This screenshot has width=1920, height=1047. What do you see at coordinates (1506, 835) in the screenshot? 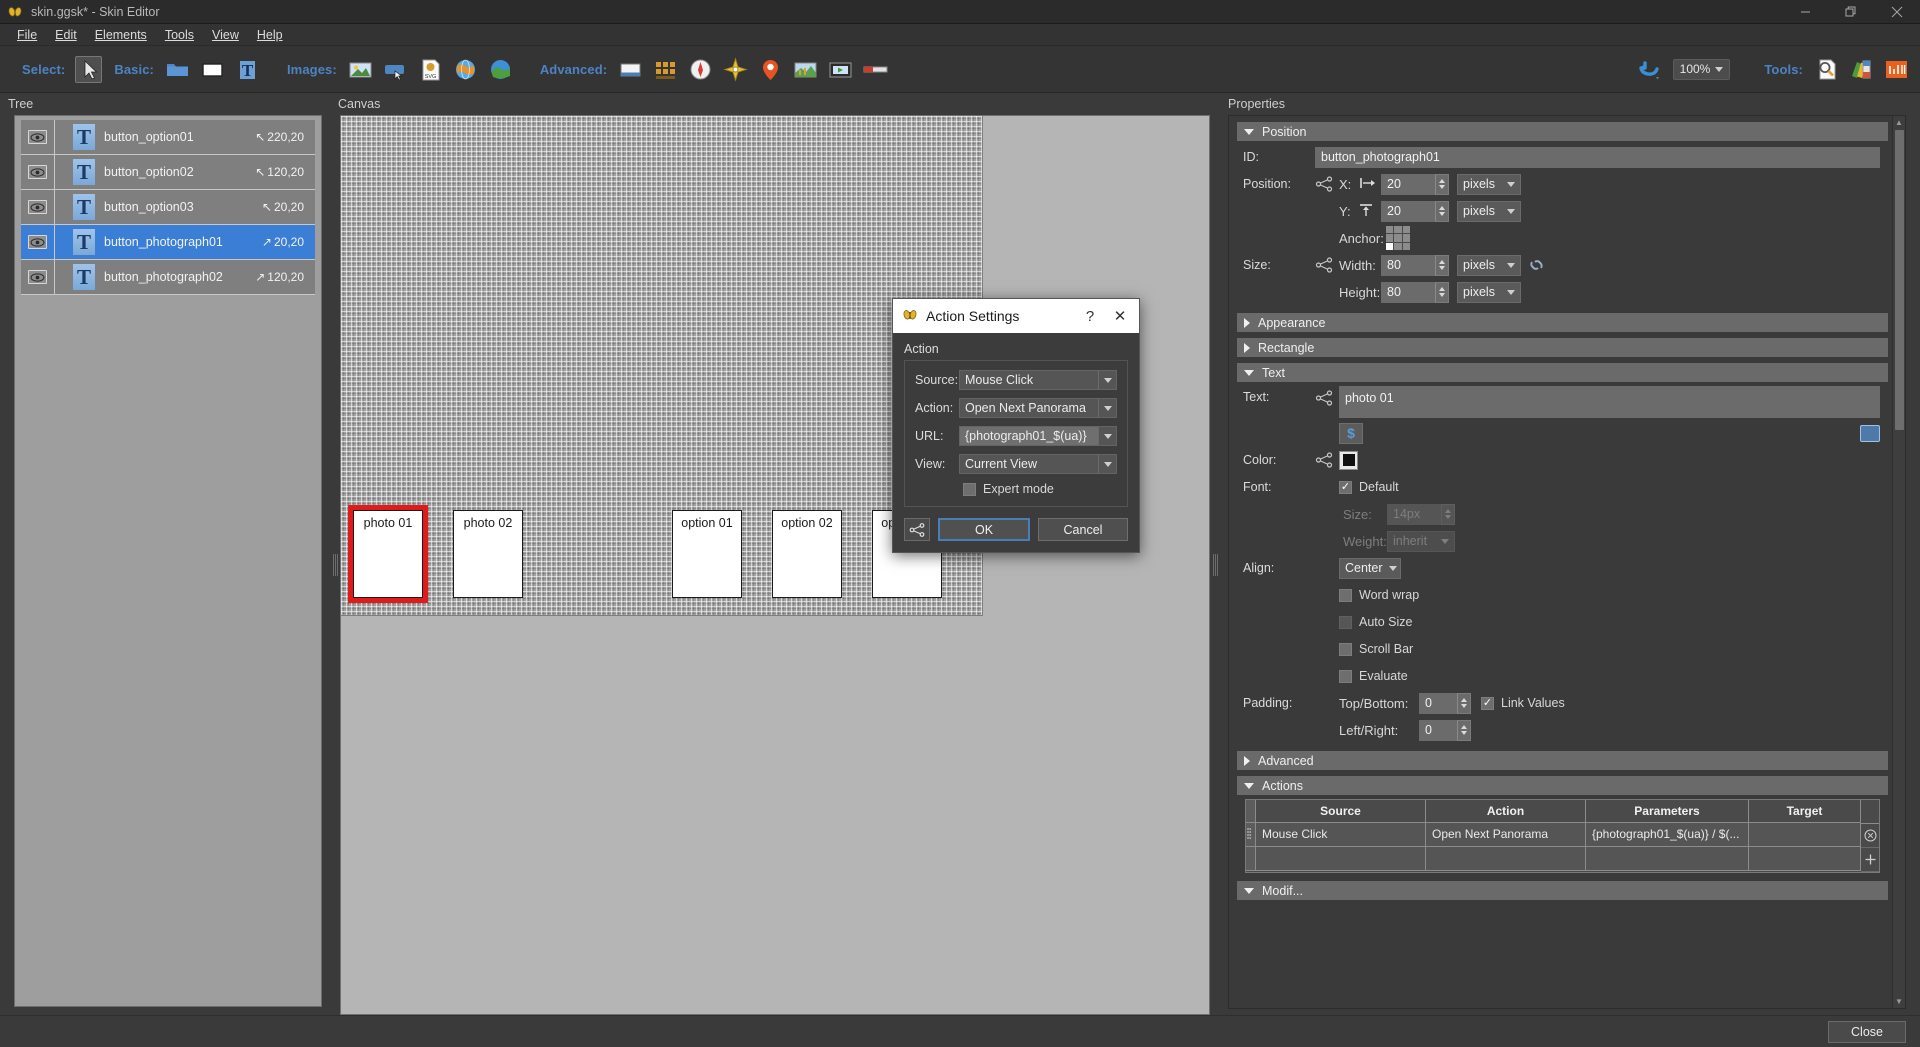
I see `cell-action: Open Next Panorama` at bounding box center [1506, 835].